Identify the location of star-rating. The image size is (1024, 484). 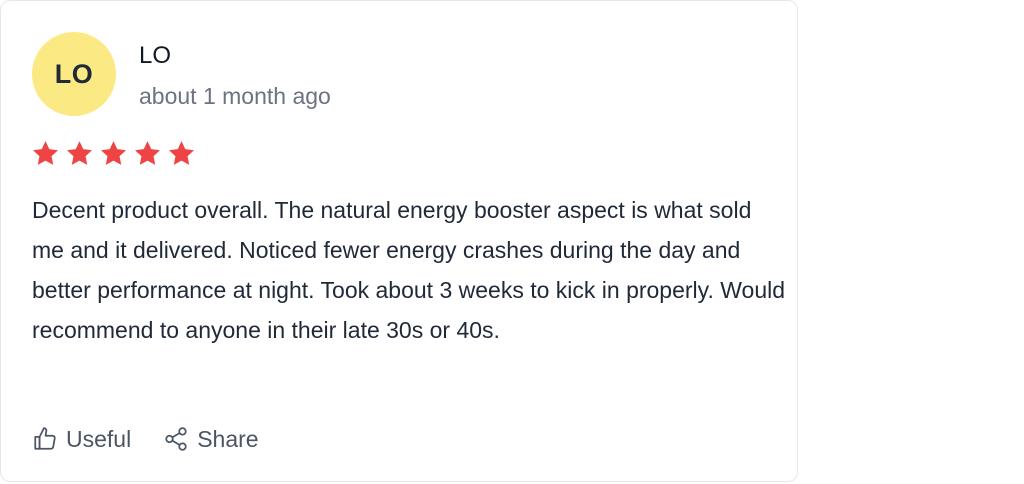
(113, 154).